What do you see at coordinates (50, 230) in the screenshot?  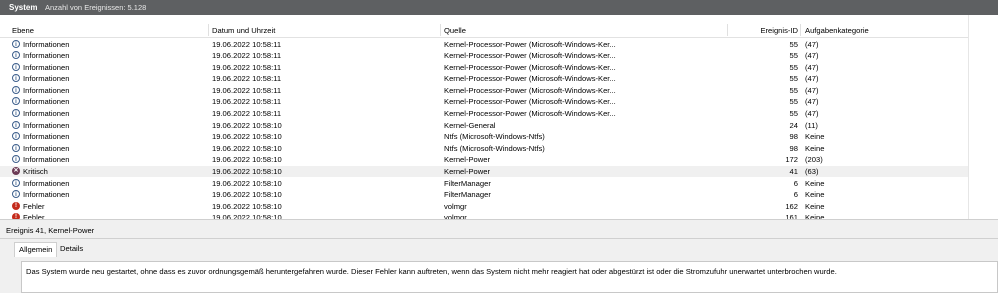 I see `event-detail-title: Ereignis 41, Kernel-Power` at bounding box center [50, 230].